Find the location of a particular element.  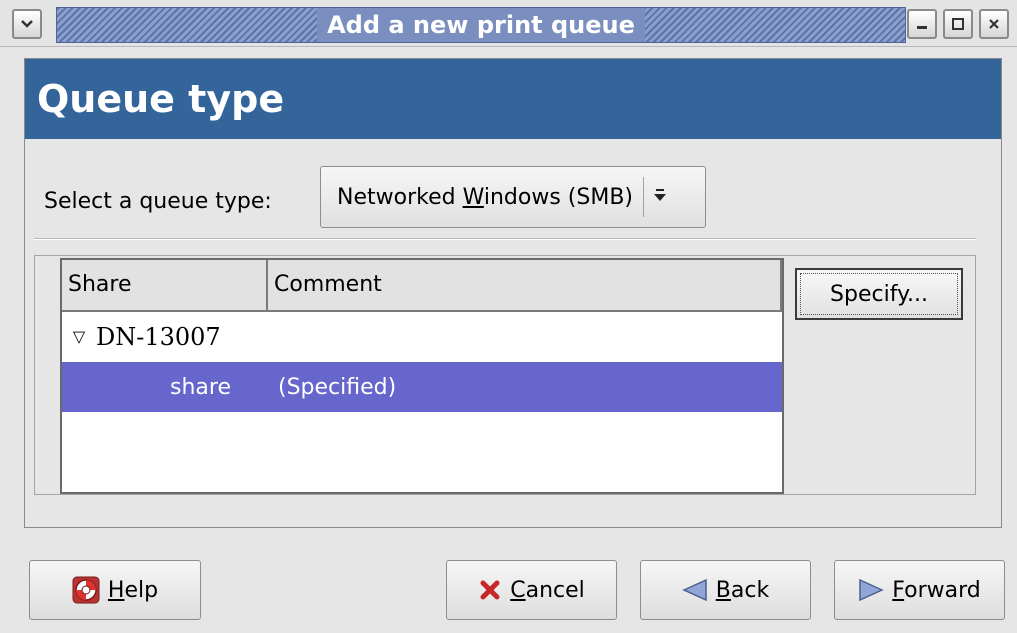

column-header-comment: Comment is located at coordinates (525, 286).